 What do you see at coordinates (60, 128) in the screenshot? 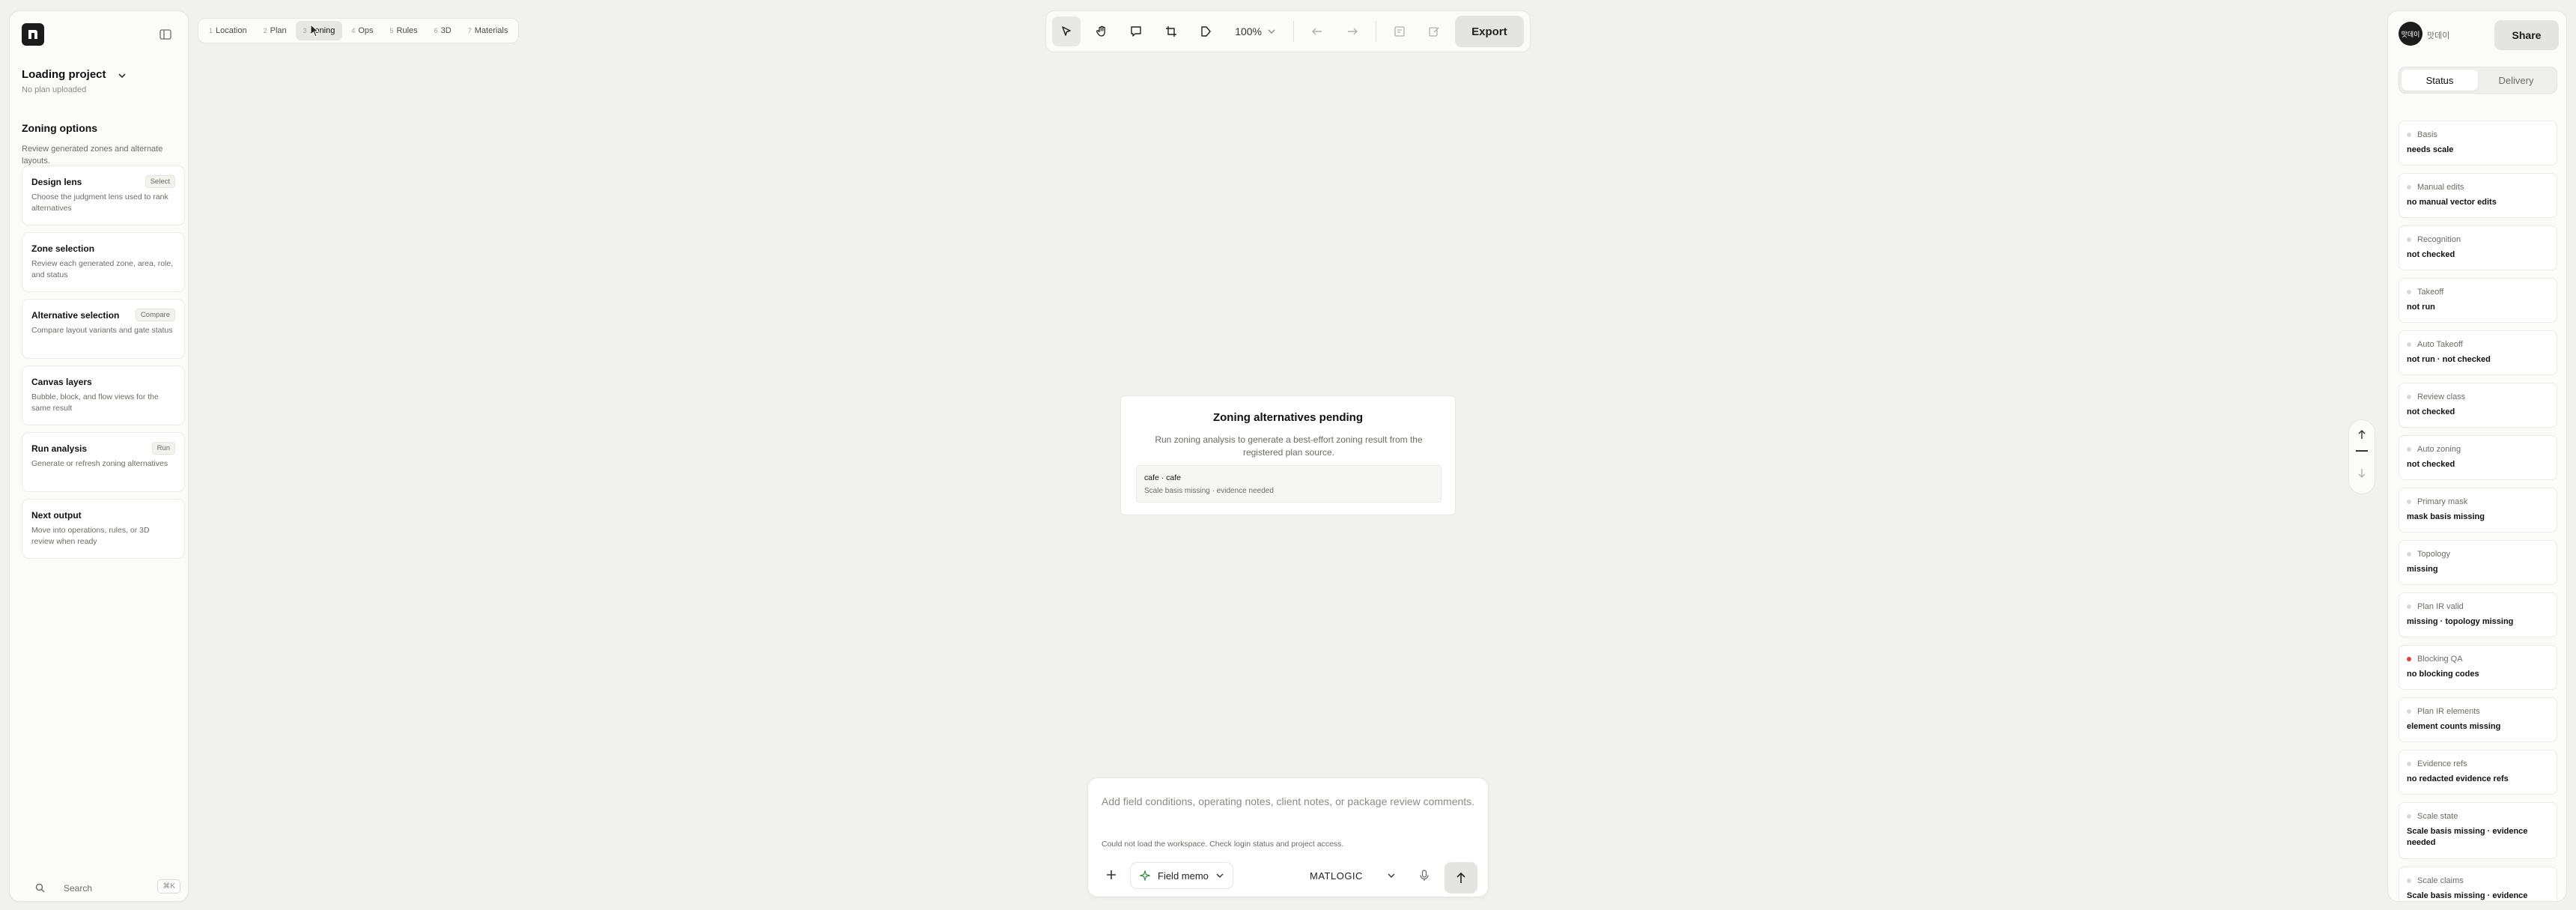
I see `zoning-options-title: Zoning options` at bounding box center [60, 128].